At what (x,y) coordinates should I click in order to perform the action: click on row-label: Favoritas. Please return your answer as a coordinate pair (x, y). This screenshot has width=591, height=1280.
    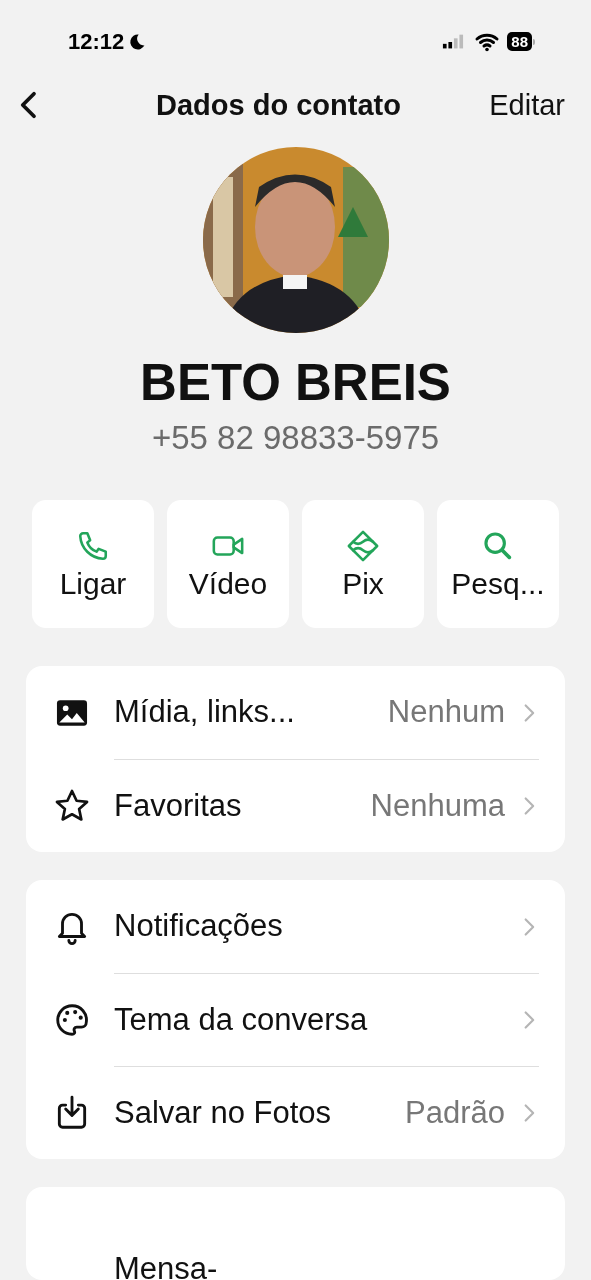
    Looking at the image, I should click on (178, 805).